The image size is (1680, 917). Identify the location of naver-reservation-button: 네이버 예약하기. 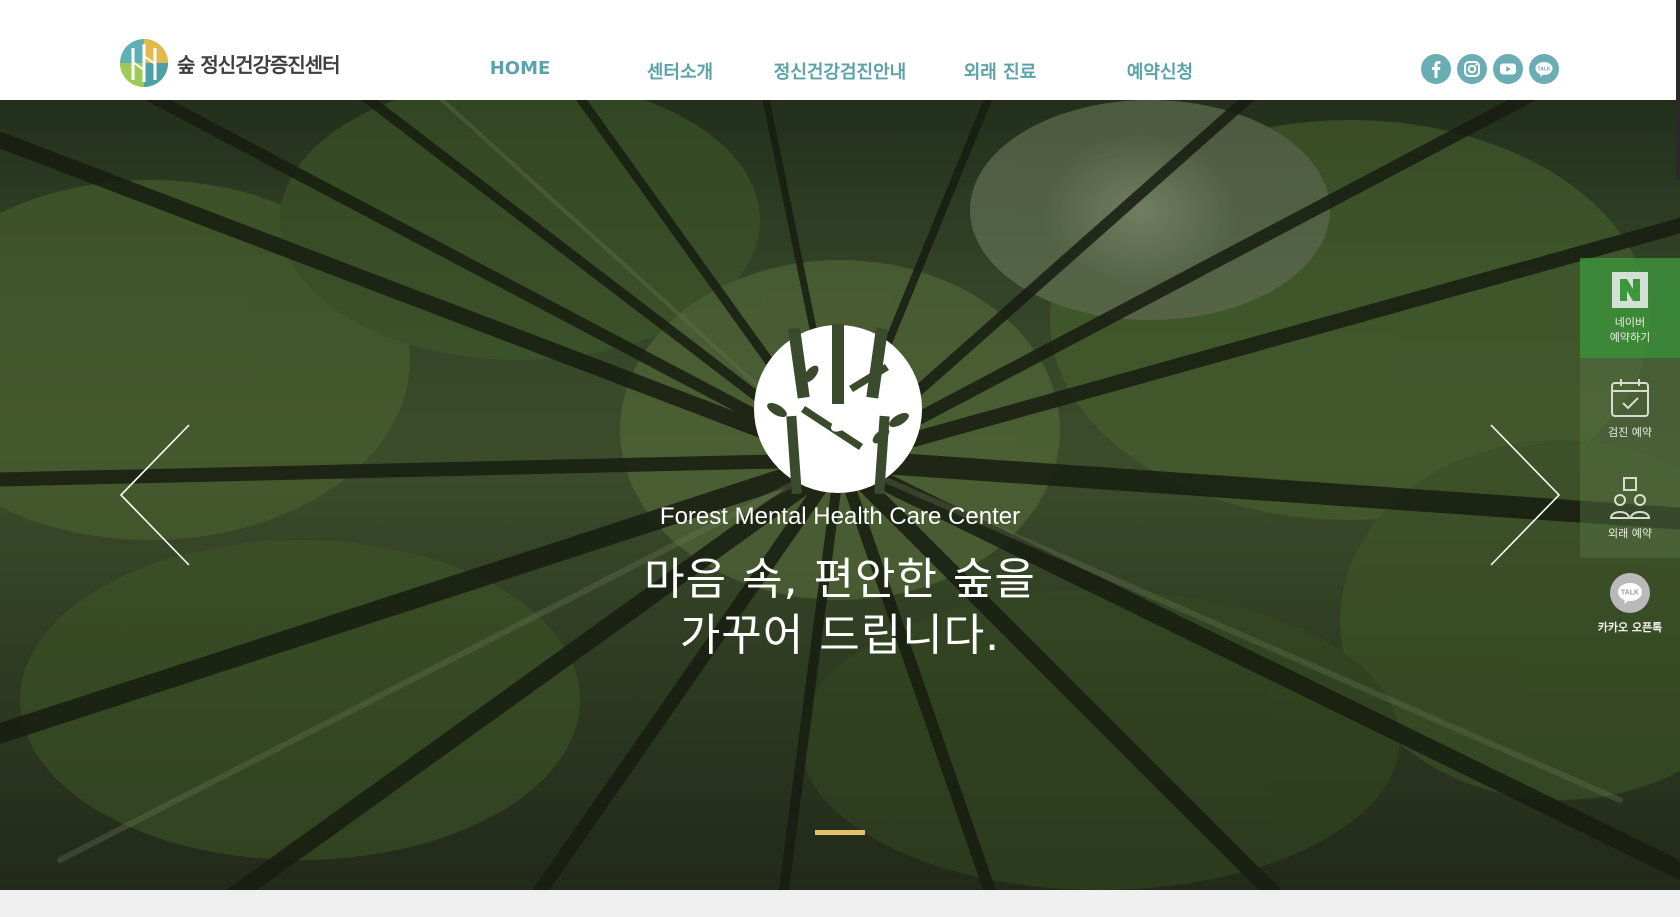
(1630, 308).